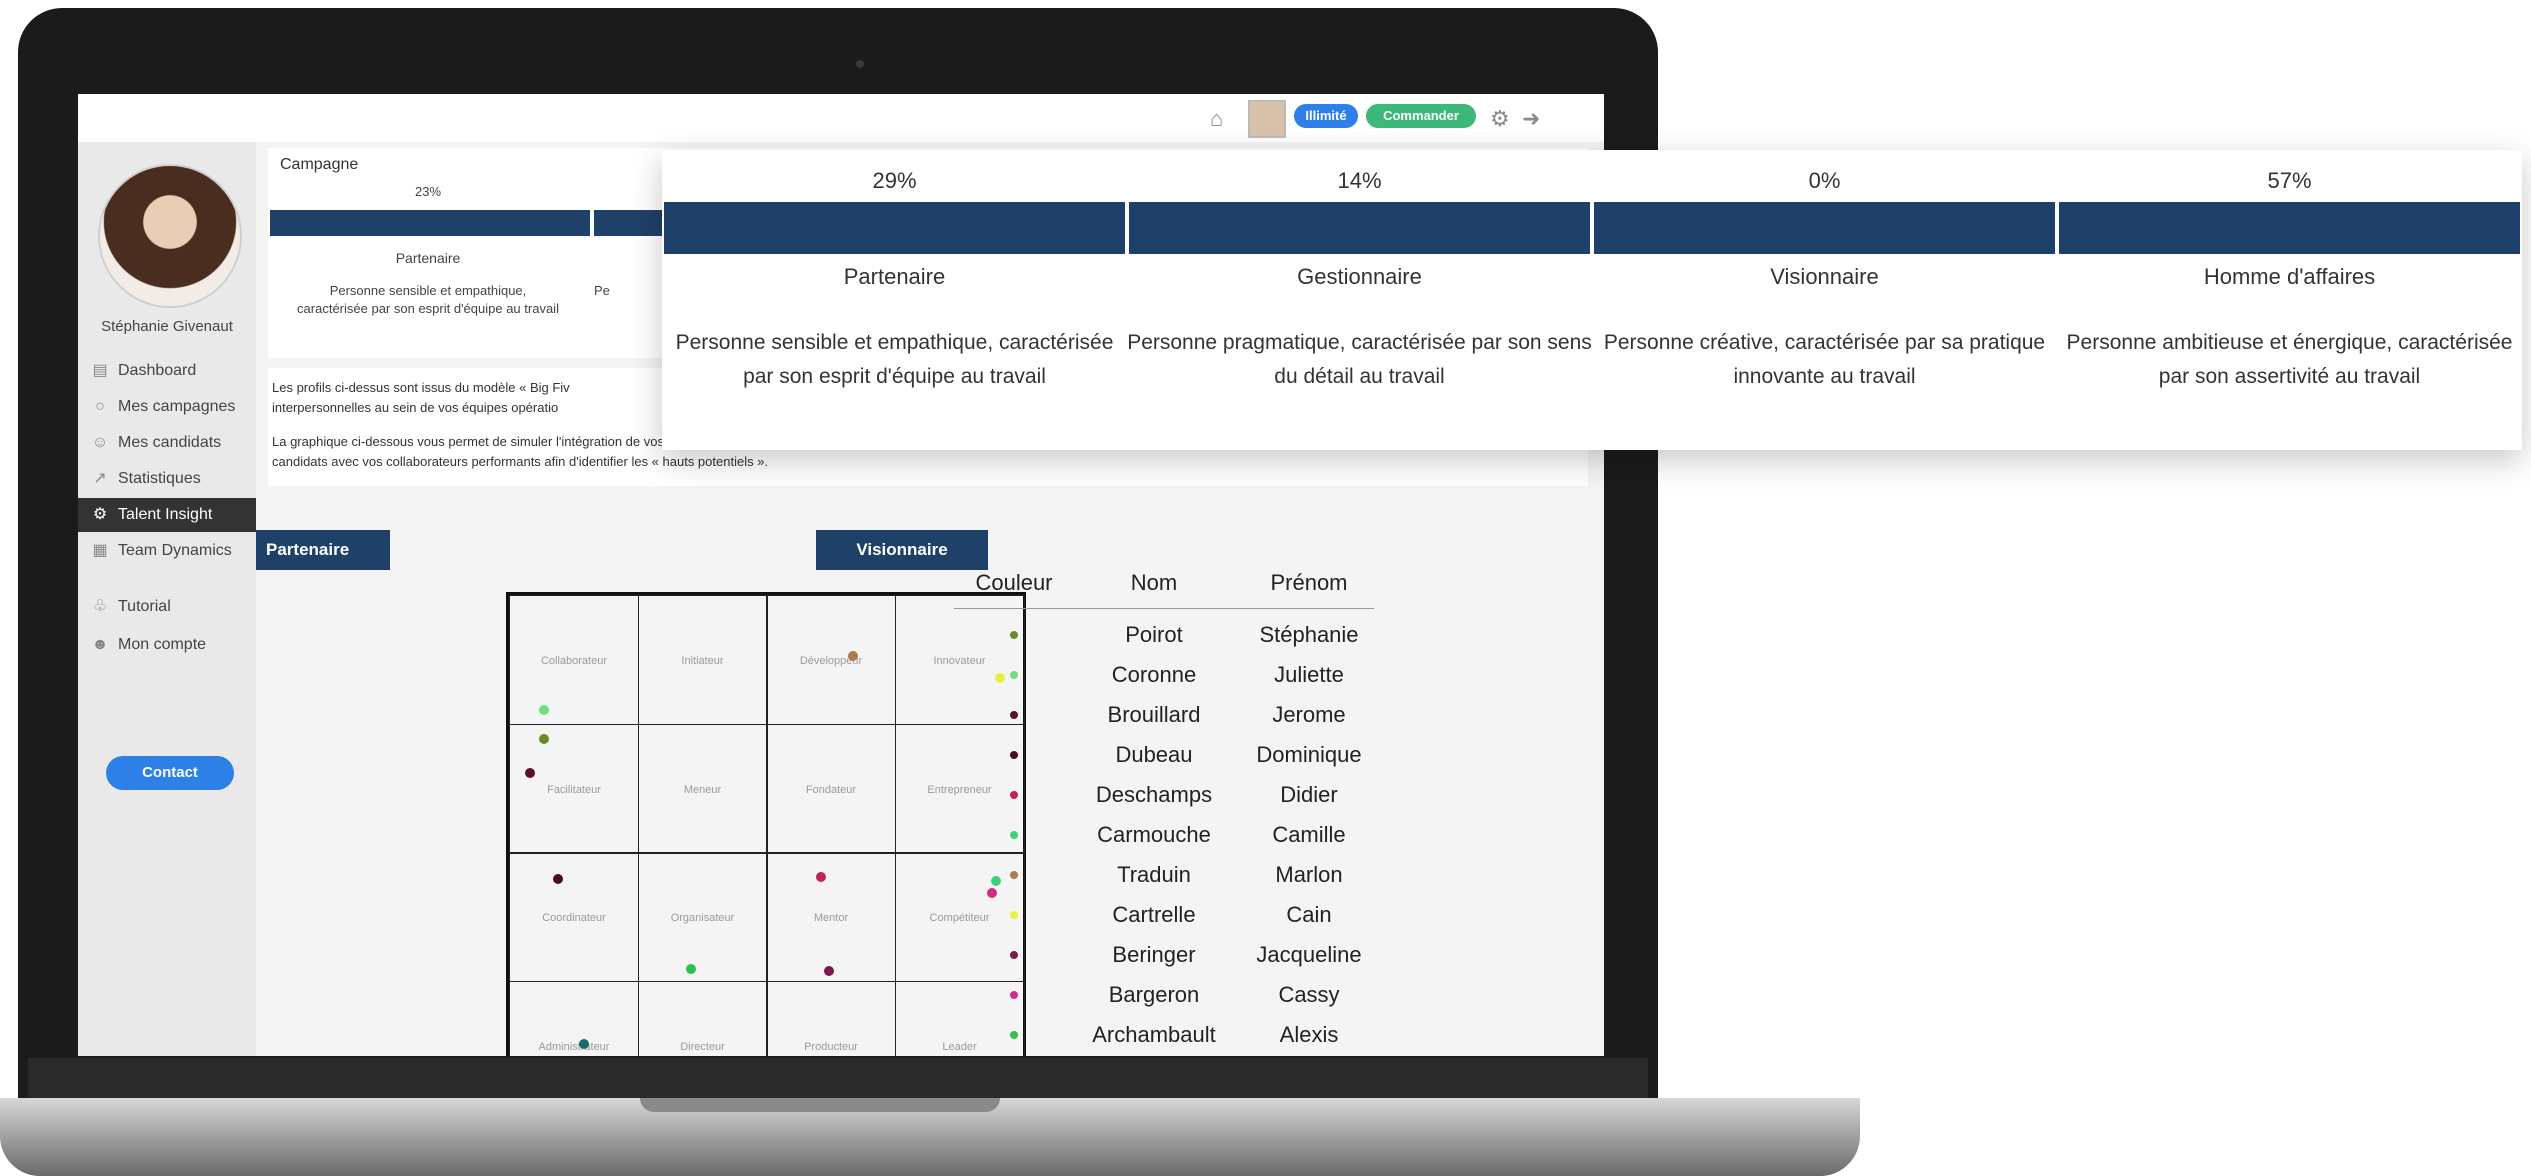 This screenshot has height=1176, width=2531. What do you see at coordinates (860, 64) in the screenshot?
I see `camera-icon` at bounding box center [860, 64].